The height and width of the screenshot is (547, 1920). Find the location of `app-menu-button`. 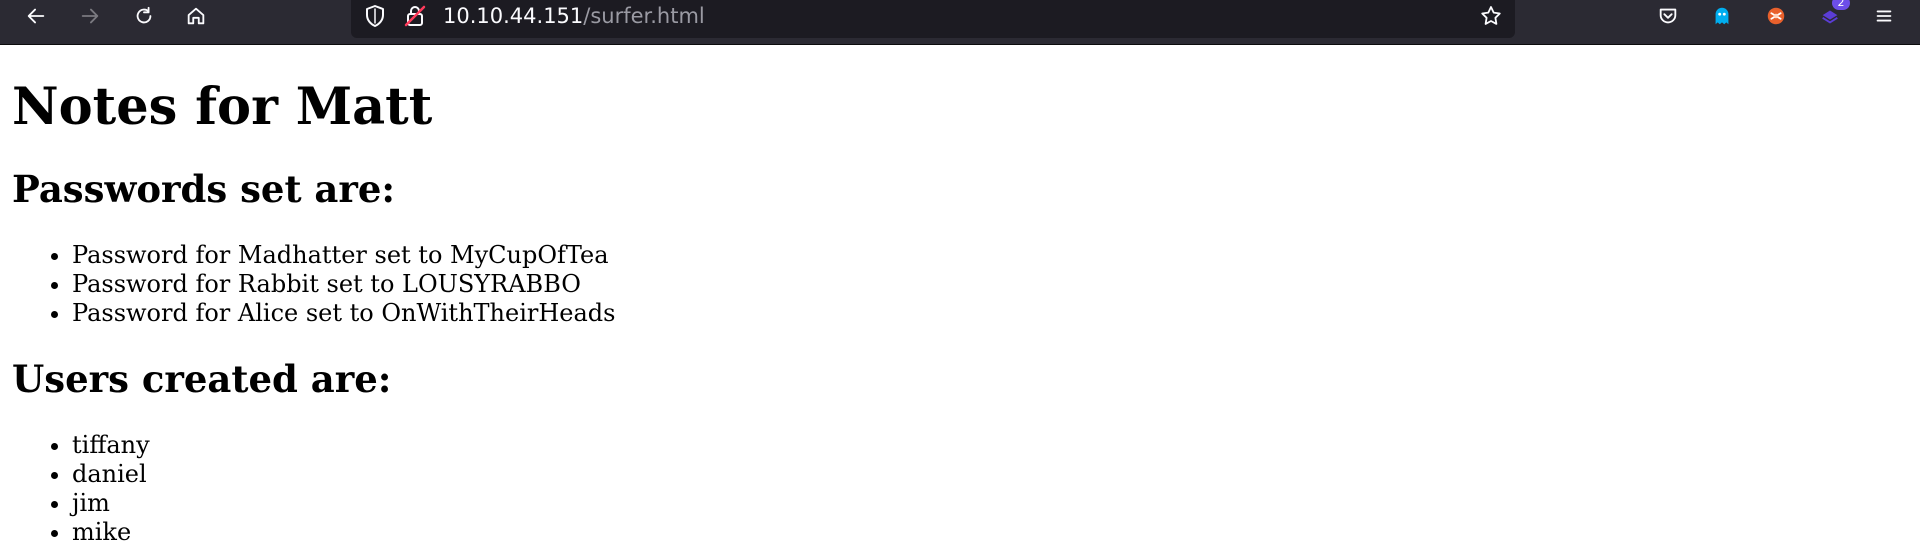

app-menu-button is located at coordinates (1884, 16).